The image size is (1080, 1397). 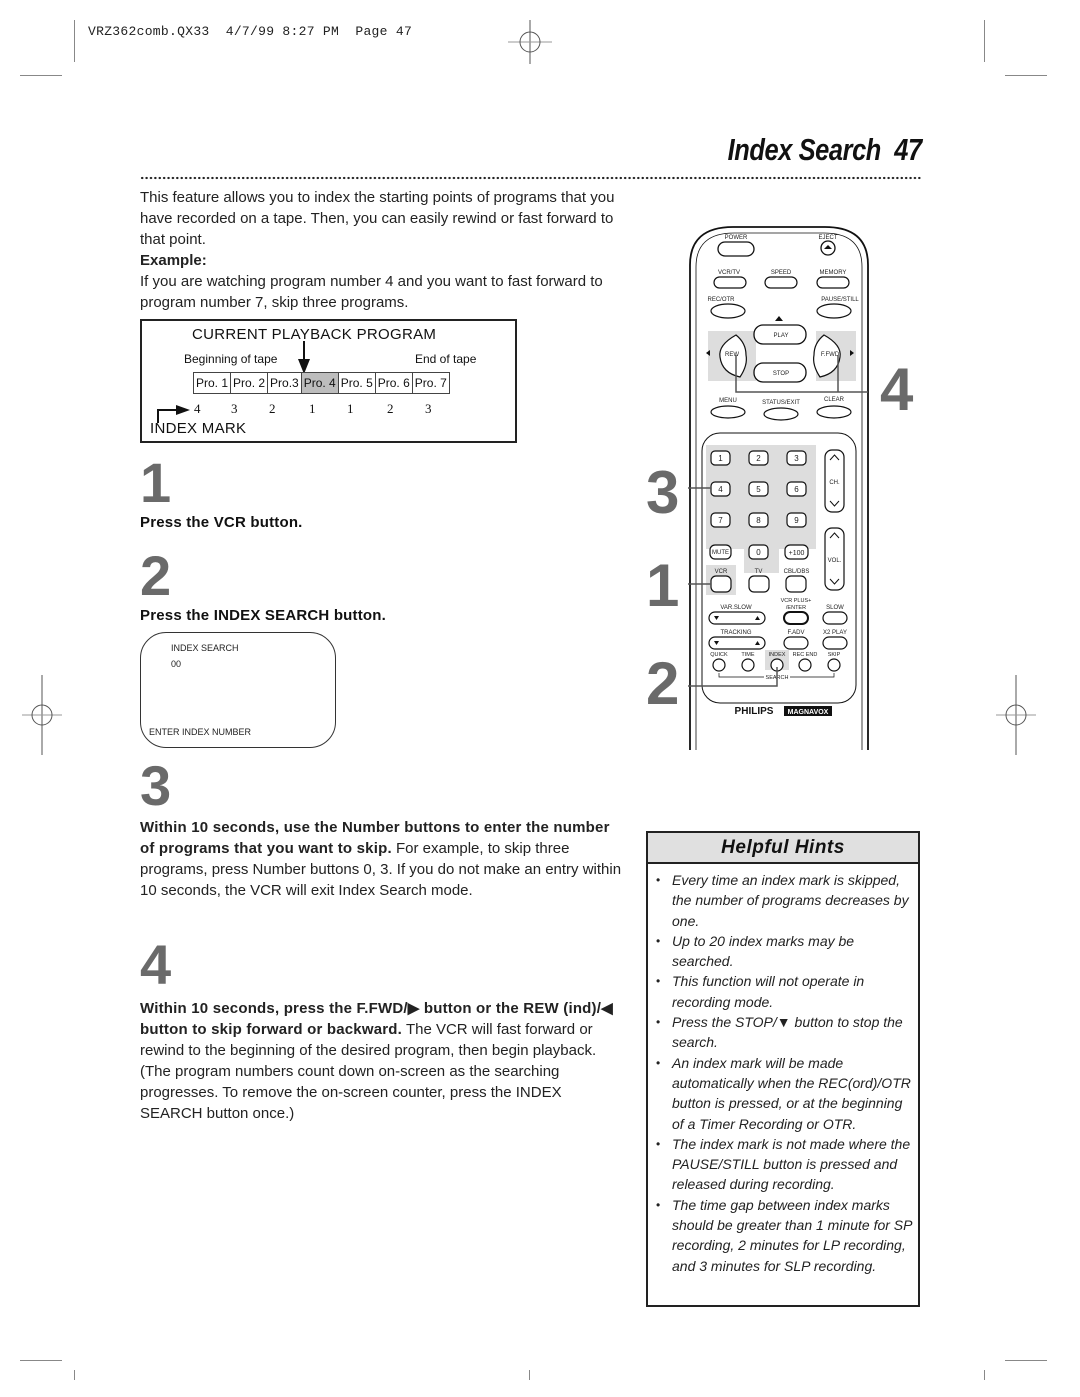 I want to click on speed-button, so click(x=781, y=282).